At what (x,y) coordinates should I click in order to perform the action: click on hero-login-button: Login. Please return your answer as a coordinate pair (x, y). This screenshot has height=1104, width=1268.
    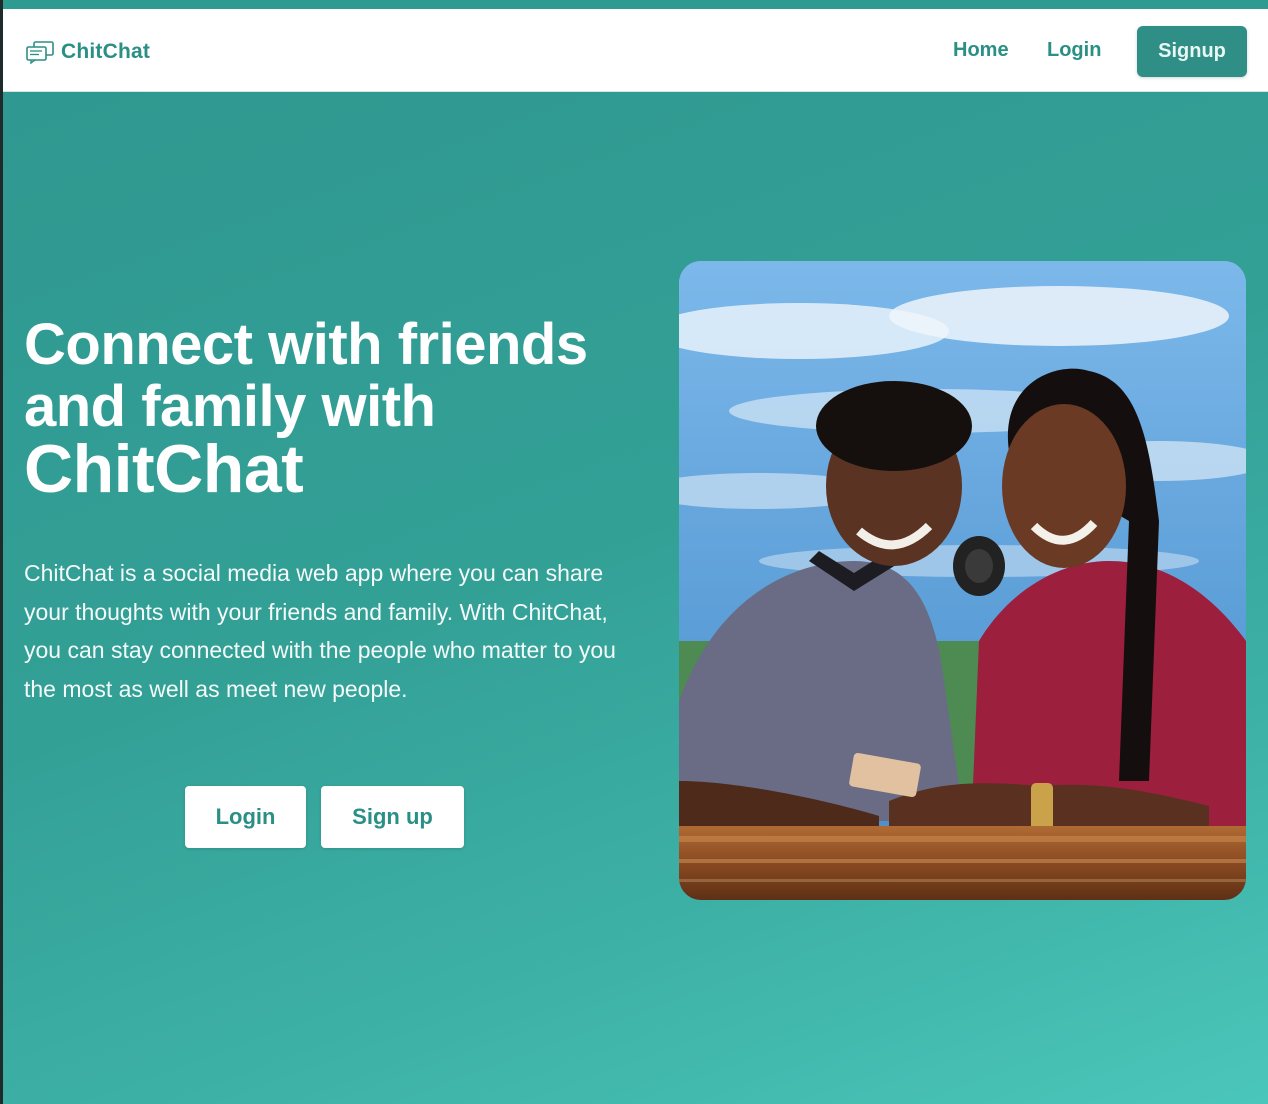
    Looking at the image, I should click on (245, 817).